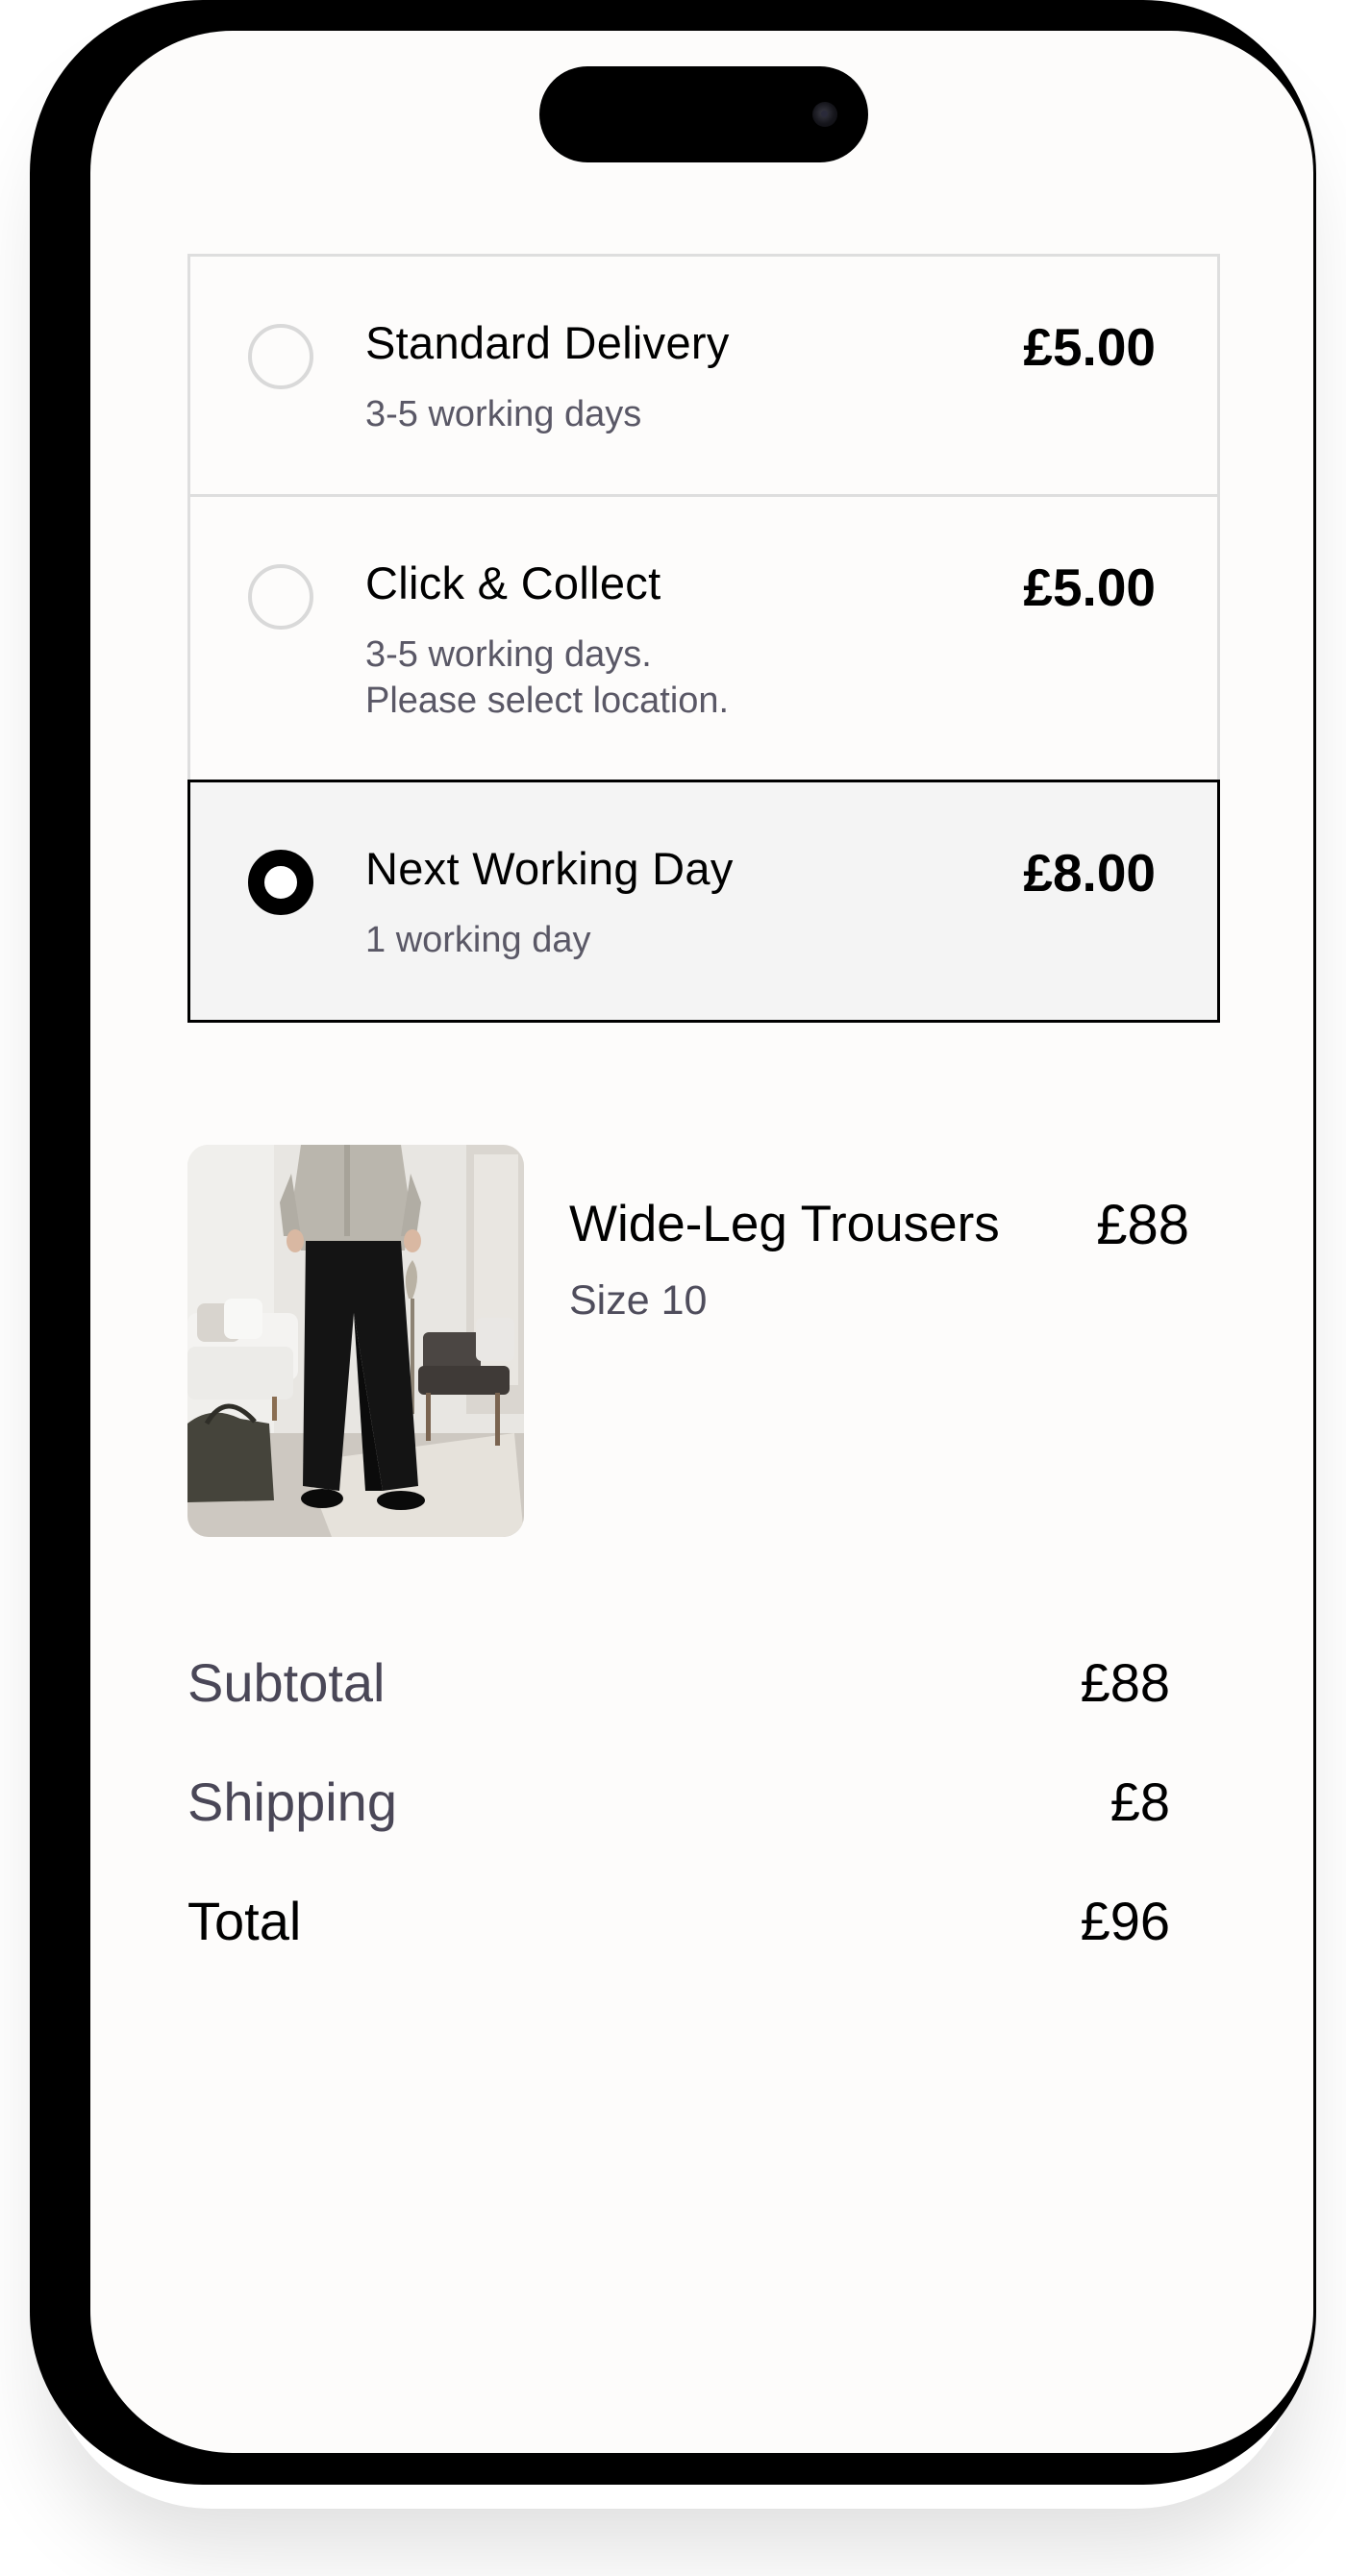  What do you see at coordinates (678, 1711) in the screenshot?
I see `subtotal-row: Subtotal £88` at bounding box center [678, 1711].